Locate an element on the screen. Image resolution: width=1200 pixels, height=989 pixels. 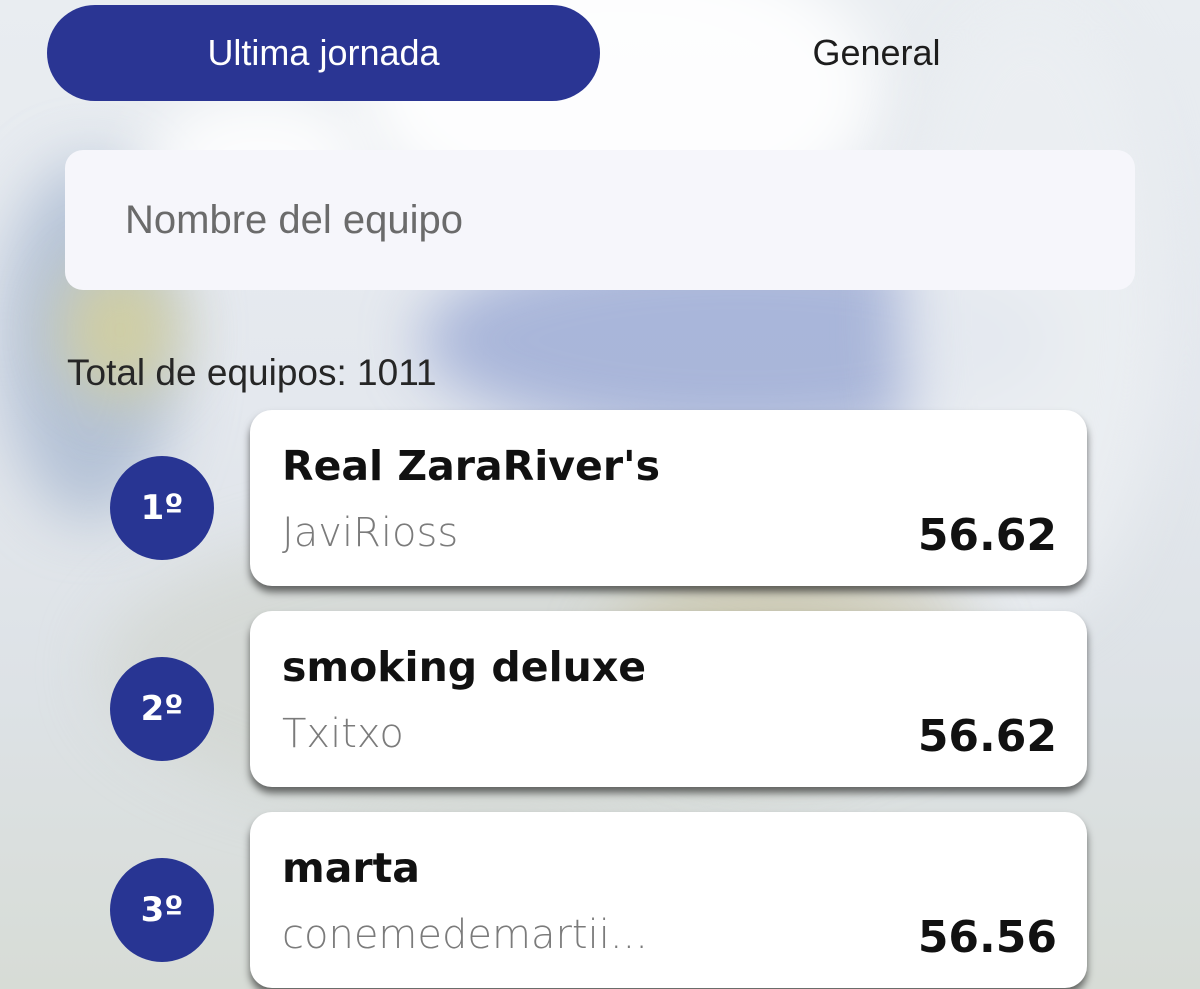
rank-badge: 1º is located at coordinates (162, 508).